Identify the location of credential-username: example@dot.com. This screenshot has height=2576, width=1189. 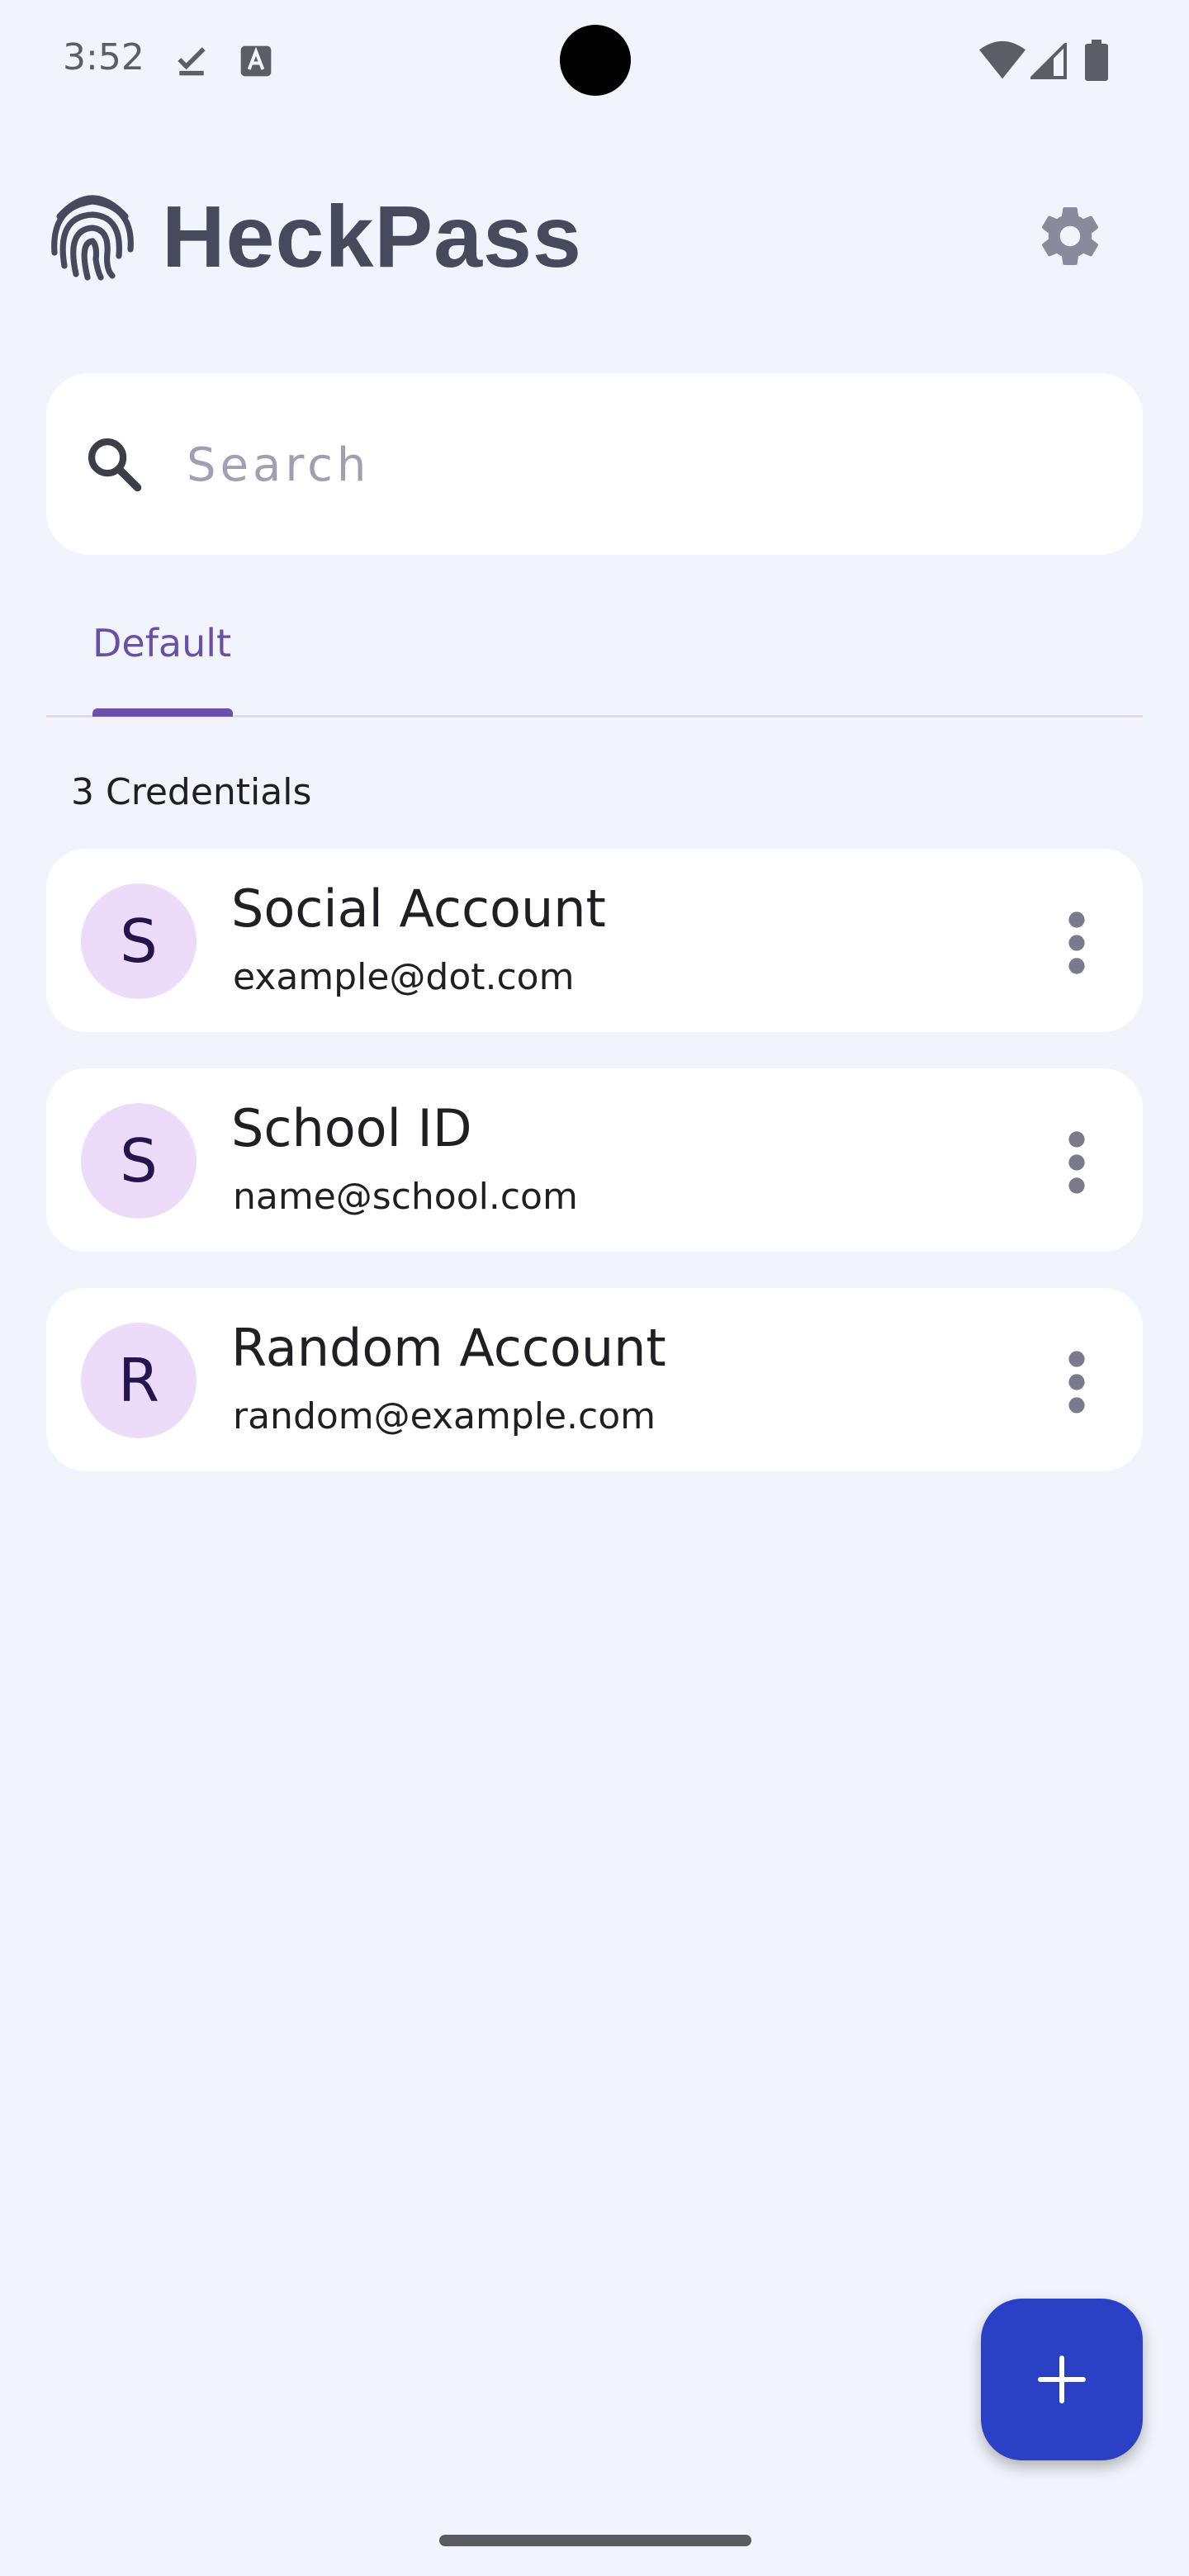
(404, 977).